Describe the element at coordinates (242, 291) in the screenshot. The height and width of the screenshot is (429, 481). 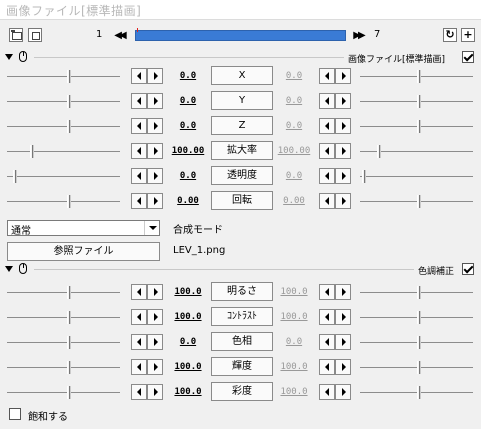
I see `param-button: 明るさ` at that location.